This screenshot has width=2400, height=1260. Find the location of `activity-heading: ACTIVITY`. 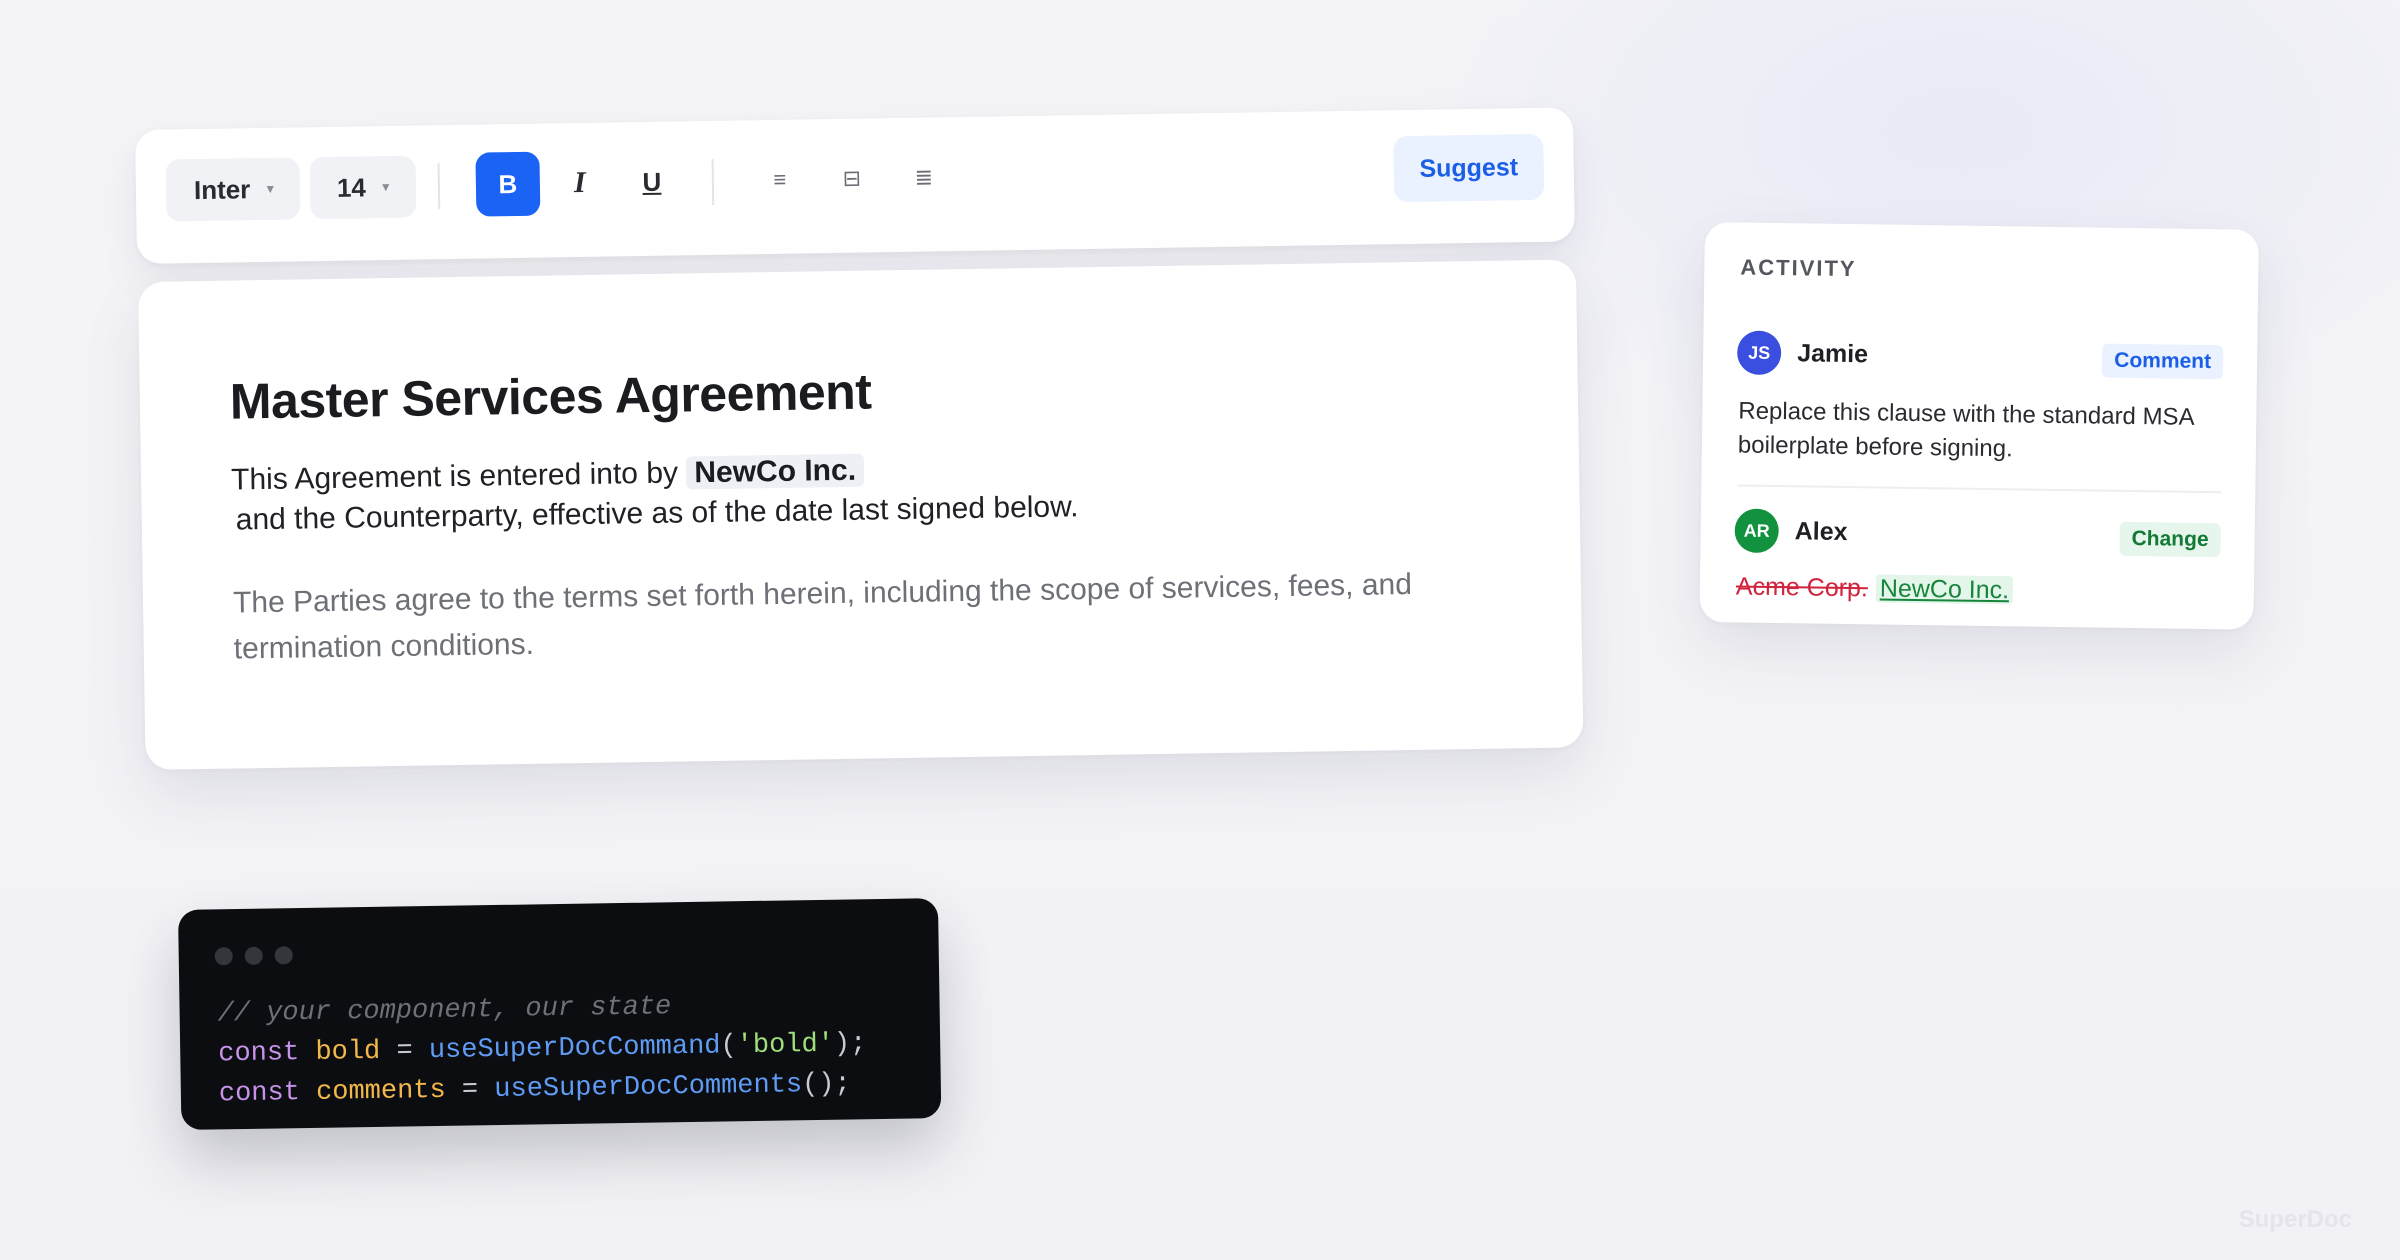

activity-heading: ACTIVITY is located at coordinates (1798, 268).